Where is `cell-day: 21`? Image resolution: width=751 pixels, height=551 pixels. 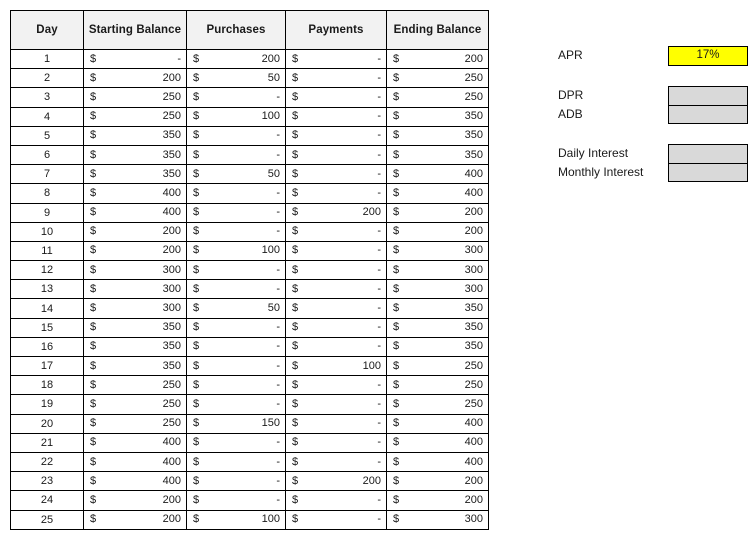 cell-day: 21 is located at coordinates (47, 442).